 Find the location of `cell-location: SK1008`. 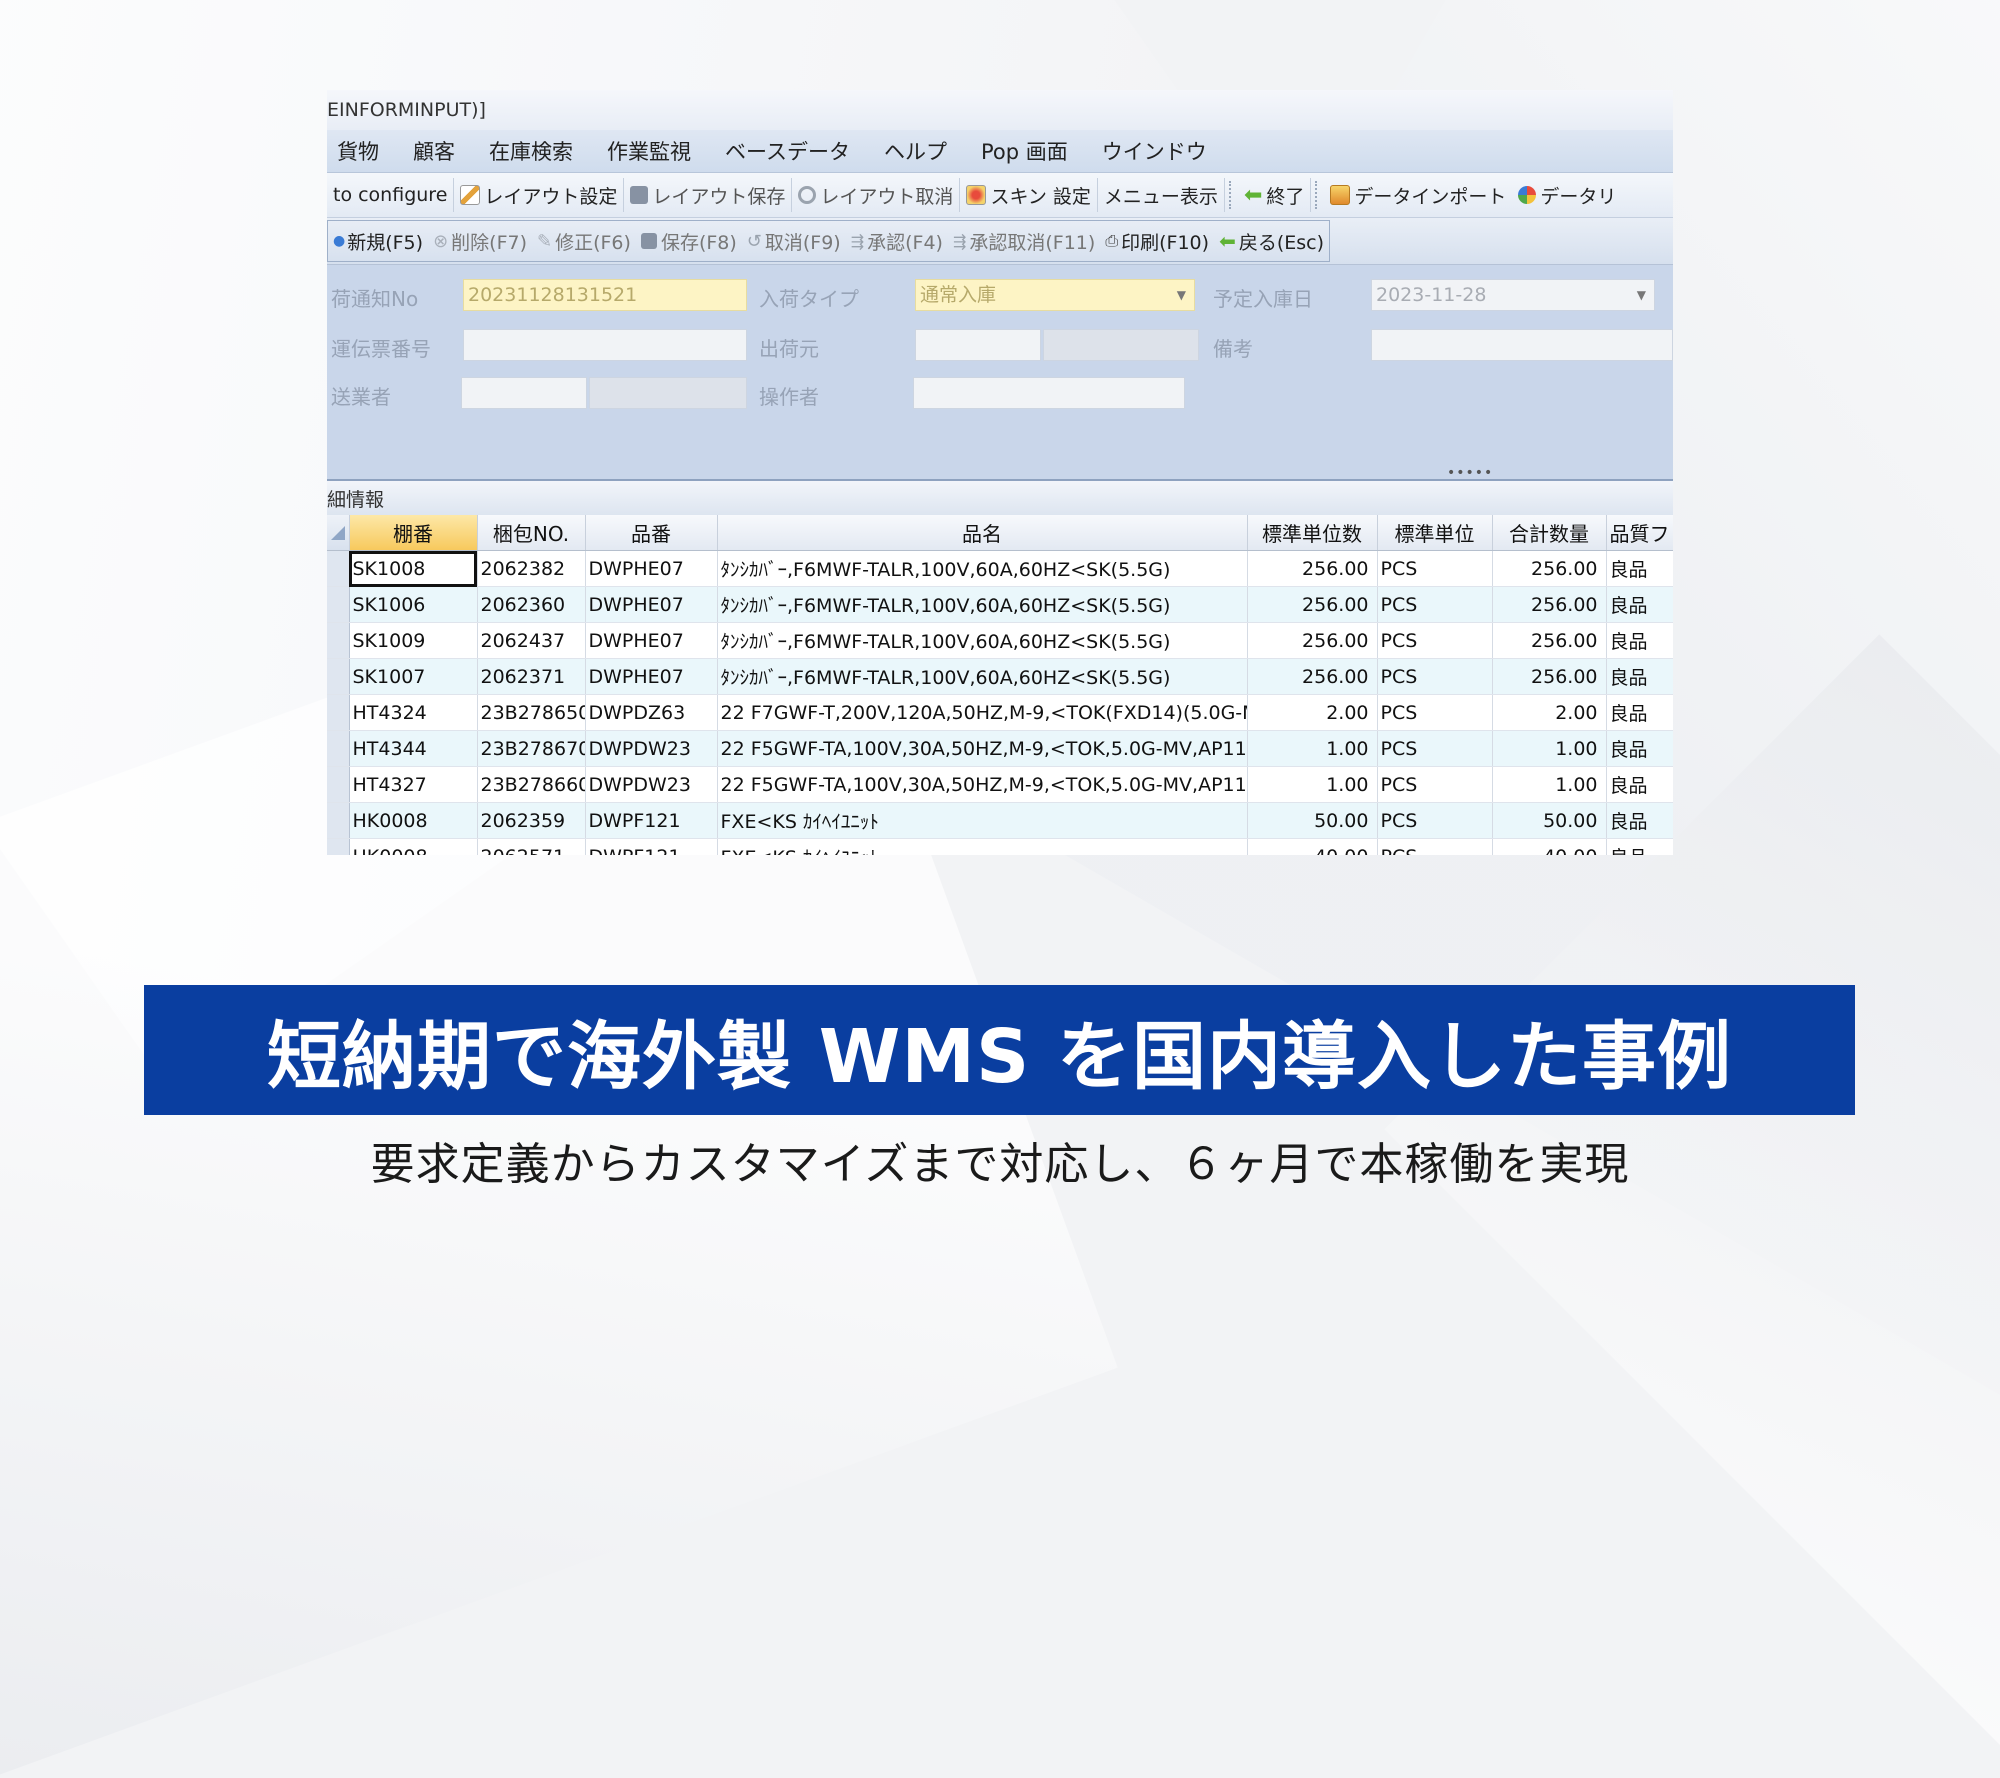

cell-location: SK1008 is located at coordinates (413, 568).